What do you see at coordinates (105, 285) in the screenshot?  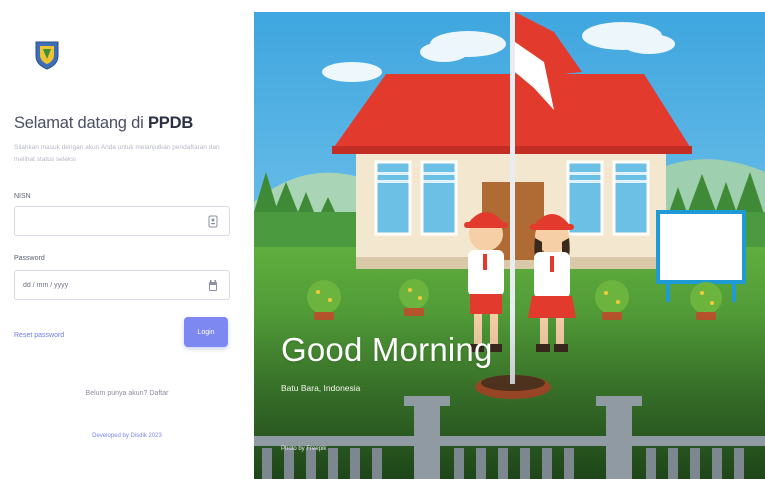 I see `password-input` at bounding box center [105, 285].